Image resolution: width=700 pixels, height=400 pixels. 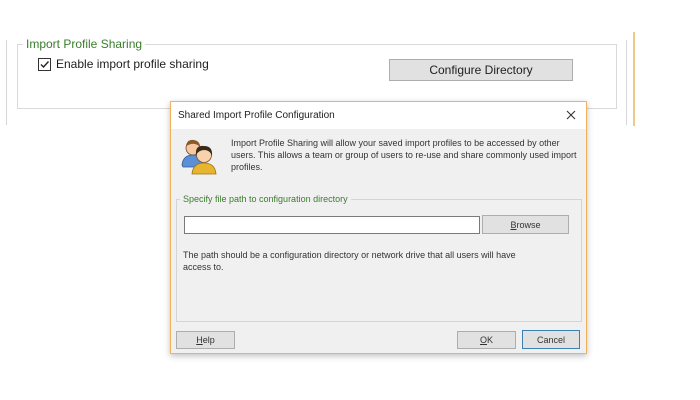 I want to click on checkmark-icon, so click(x=45, y=64).